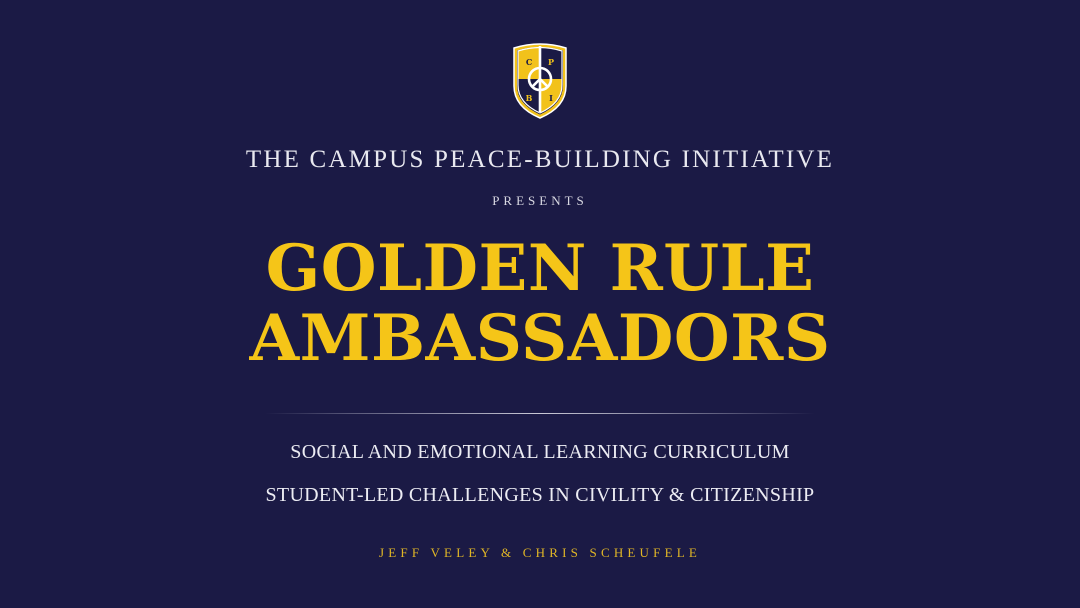  Describe the element at coordinates (551, 98) in the screenshot. I see `crest-letter-i: I` at that location.